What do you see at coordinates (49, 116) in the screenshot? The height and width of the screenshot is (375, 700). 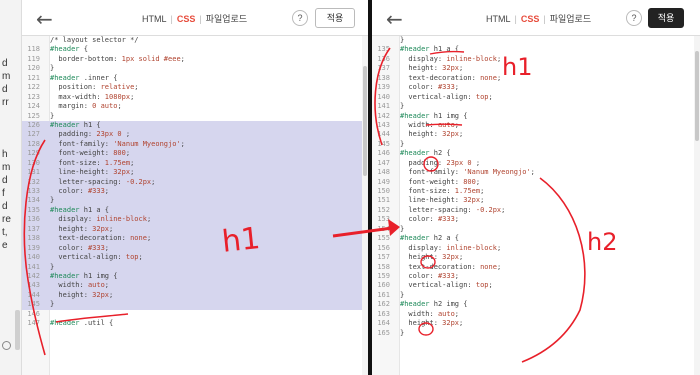 I see `code-text: }` at bounding box center [49, 116].